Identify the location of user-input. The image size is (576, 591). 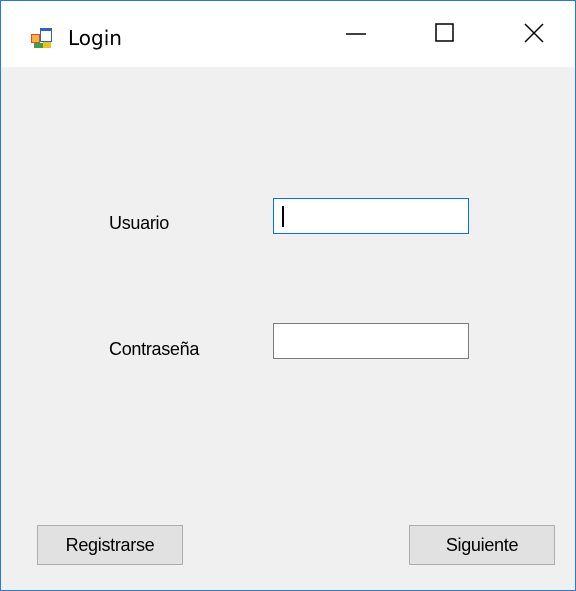
(371, 216).